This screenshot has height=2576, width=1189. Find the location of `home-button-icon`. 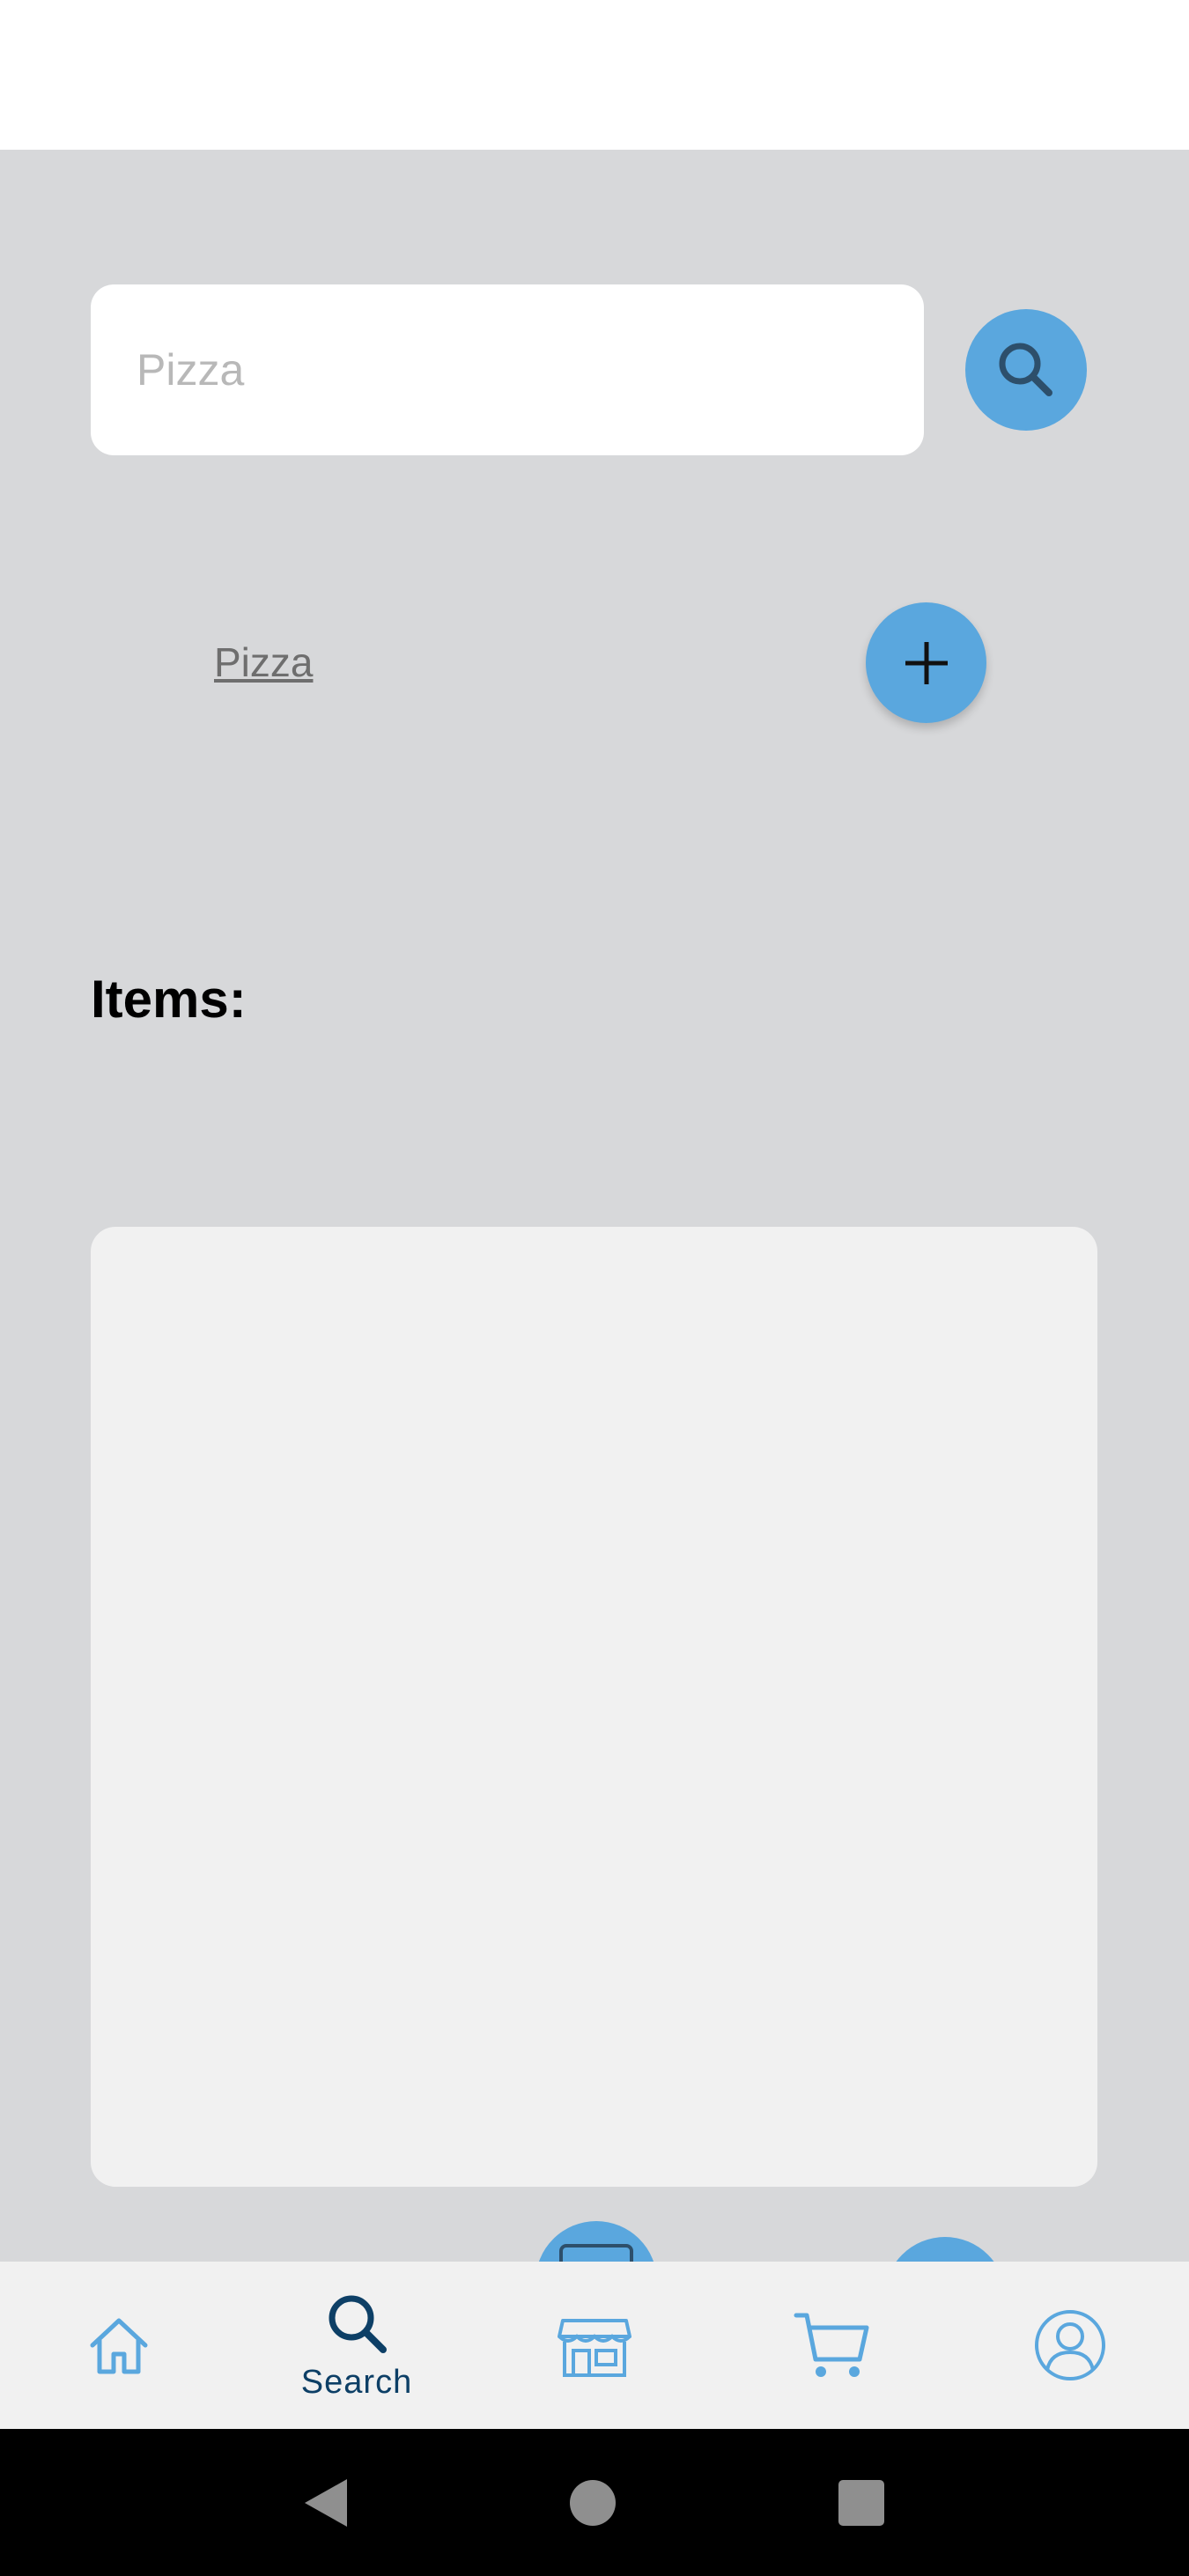

home-button-icon is located at coordinates (592, 2502).